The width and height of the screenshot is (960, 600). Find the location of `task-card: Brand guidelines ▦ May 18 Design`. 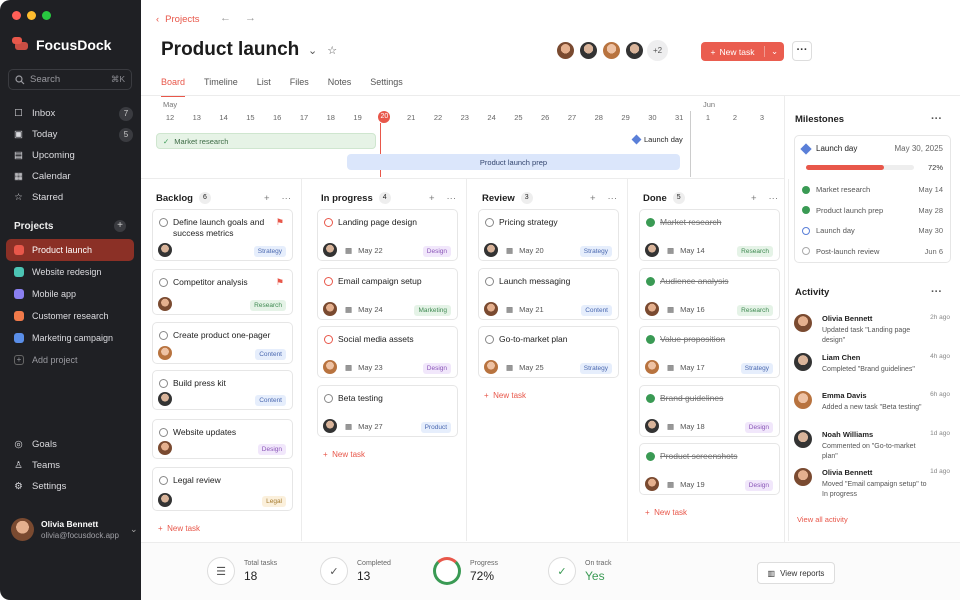

task-card: Brand guidelines ▦ May 18 Design is located at coordinates (709, 410).